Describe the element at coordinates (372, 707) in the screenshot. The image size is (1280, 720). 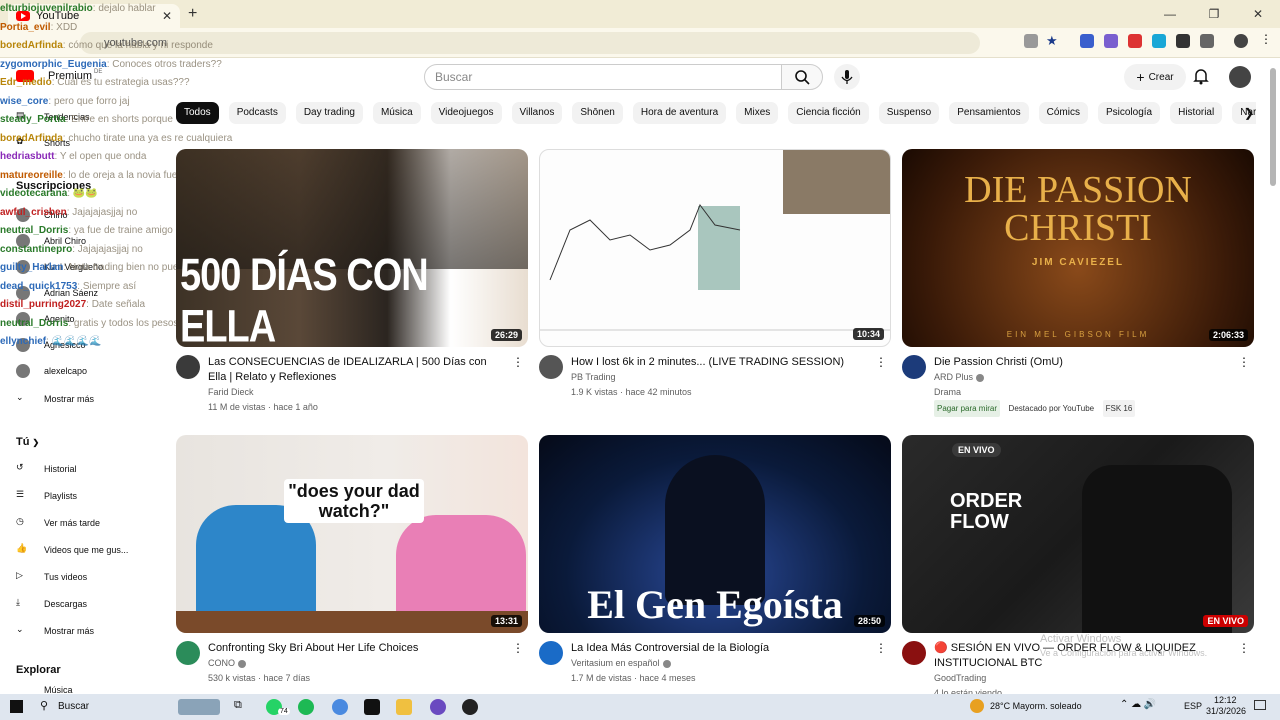
I see `tradingview-icon` at that location.